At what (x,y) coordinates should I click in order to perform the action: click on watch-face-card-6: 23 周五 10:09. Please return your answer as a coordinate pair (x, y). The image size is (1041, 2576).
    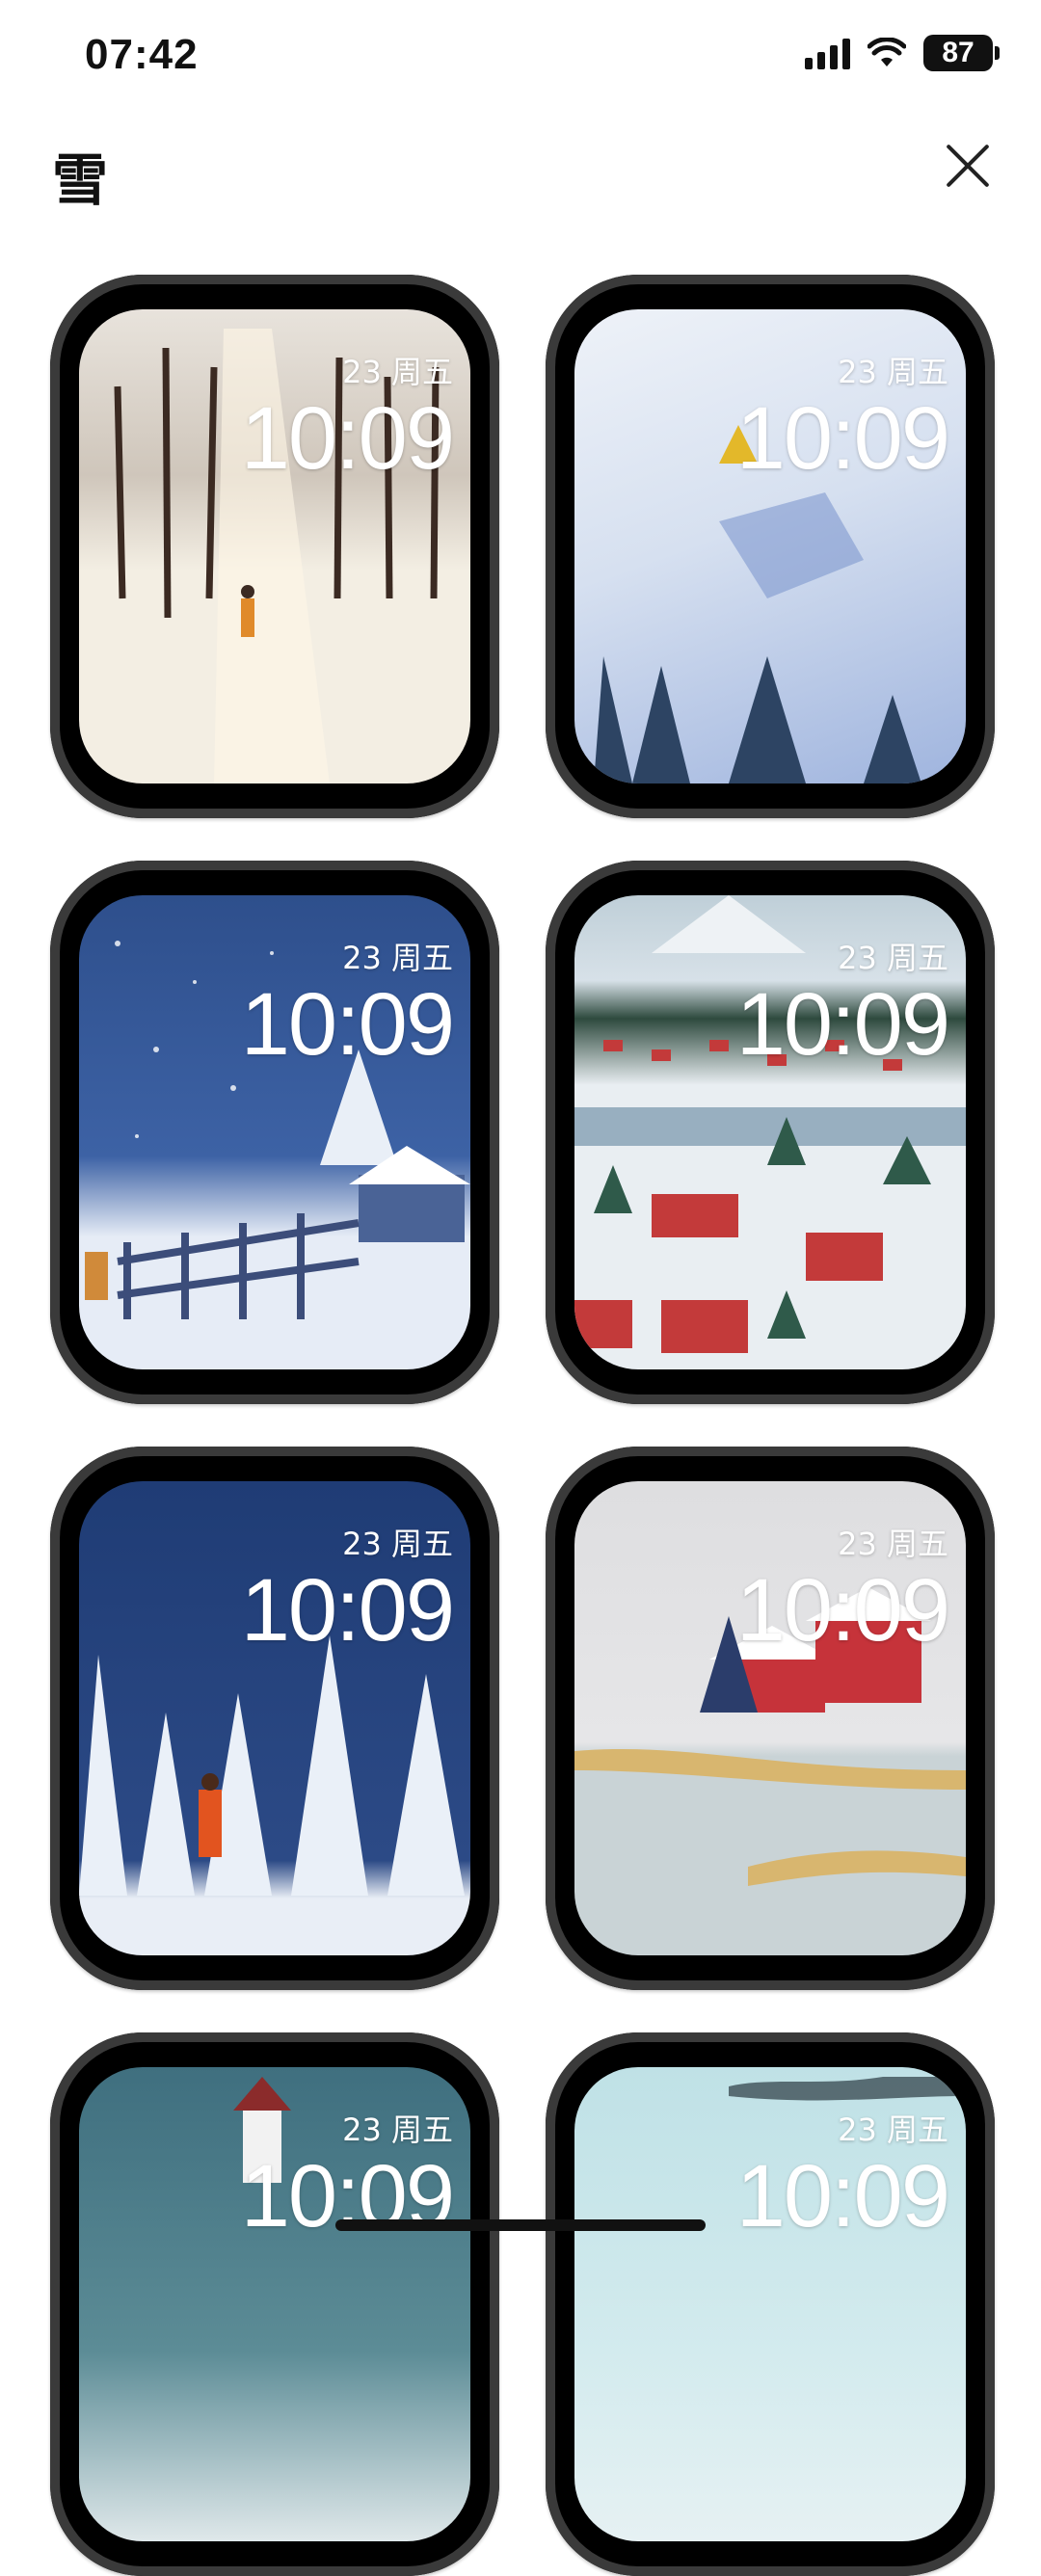
    Looking at the image, I should click on (770, 1718).